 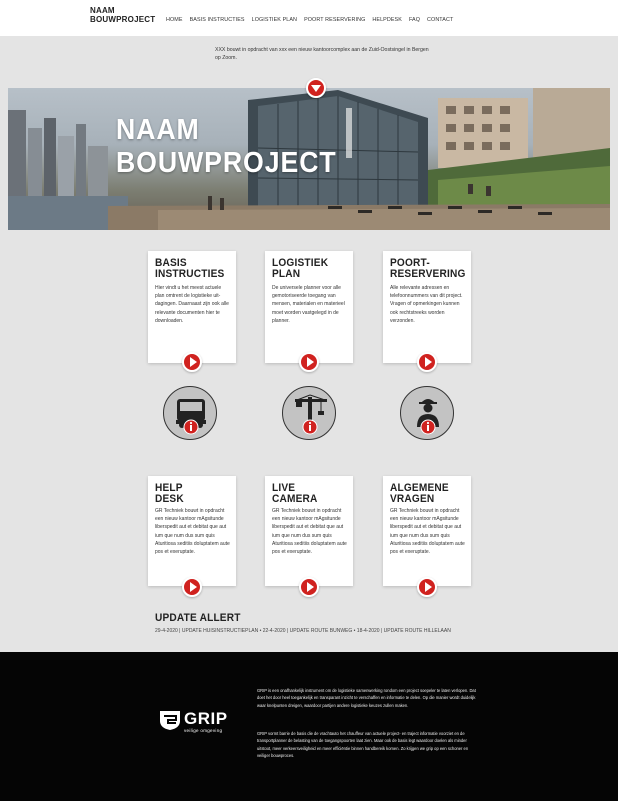 What do you see at coordinates (170, 720) in the screenshot?
I see `grip-shield-icon` at bounding box center [170, 720].